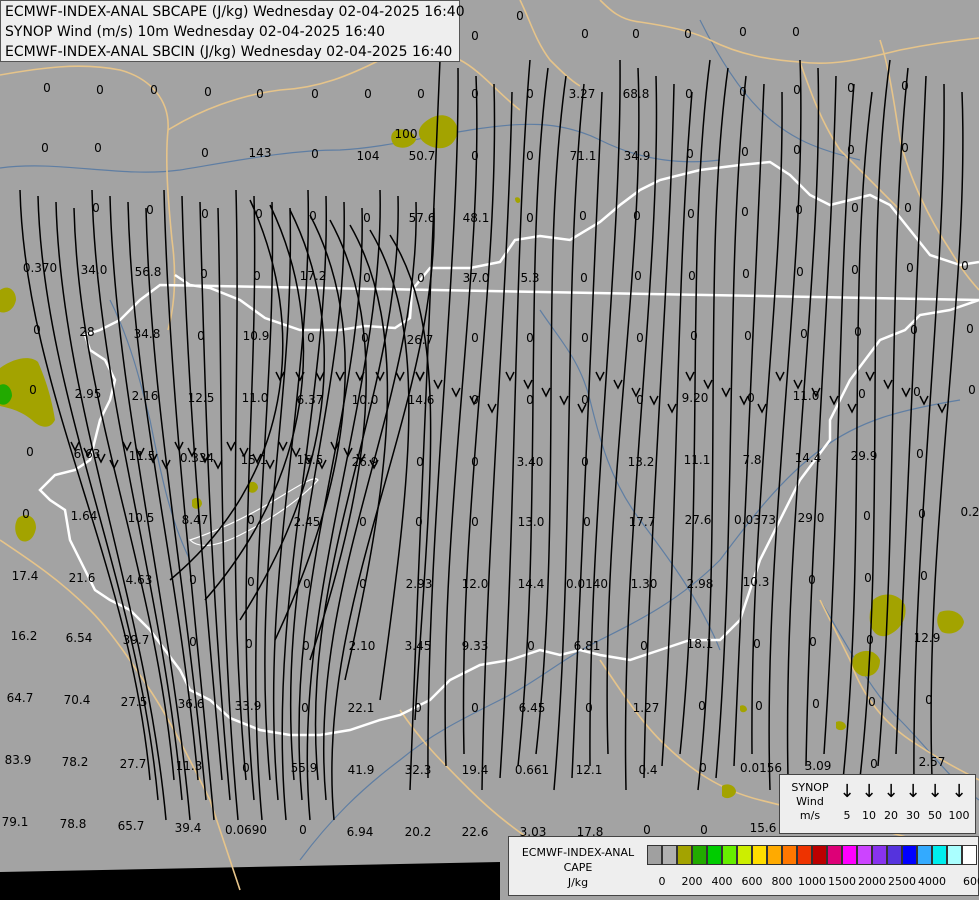  What do you see at coordinates (531, 584) in the screenshot?
I see `cin-value-label: 14.4` at bounding box center [531, 584].